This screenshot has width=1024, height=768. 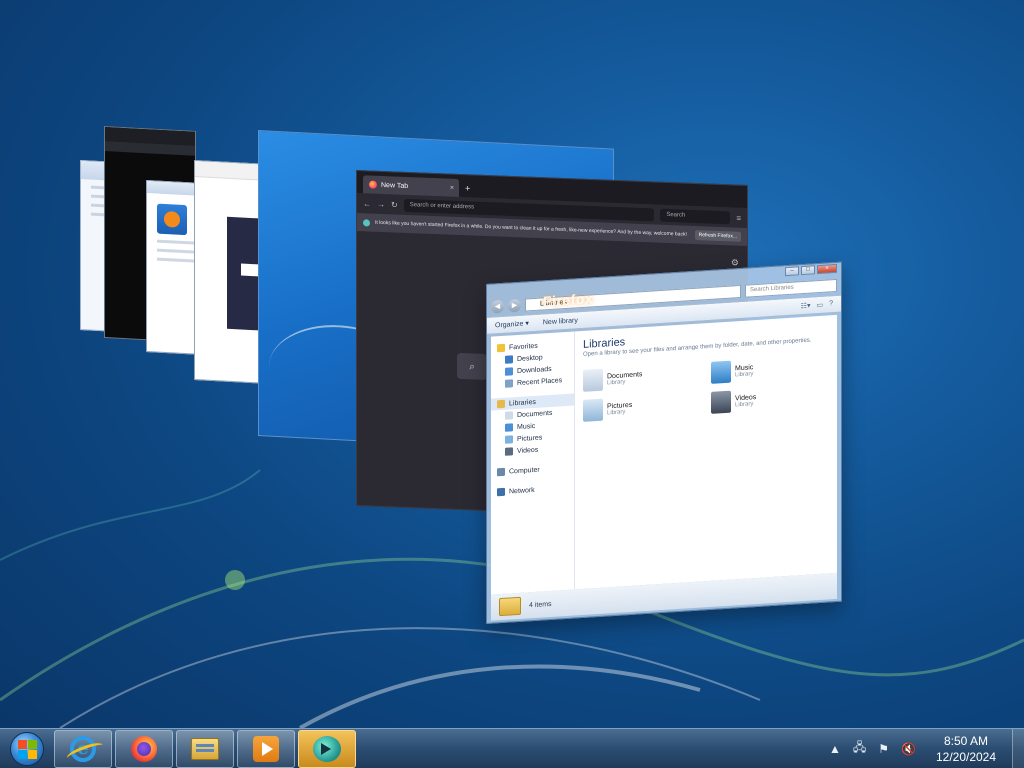 I want to click on clock: 8:50 AM 12/20/2024, so click(x=966, y=749).